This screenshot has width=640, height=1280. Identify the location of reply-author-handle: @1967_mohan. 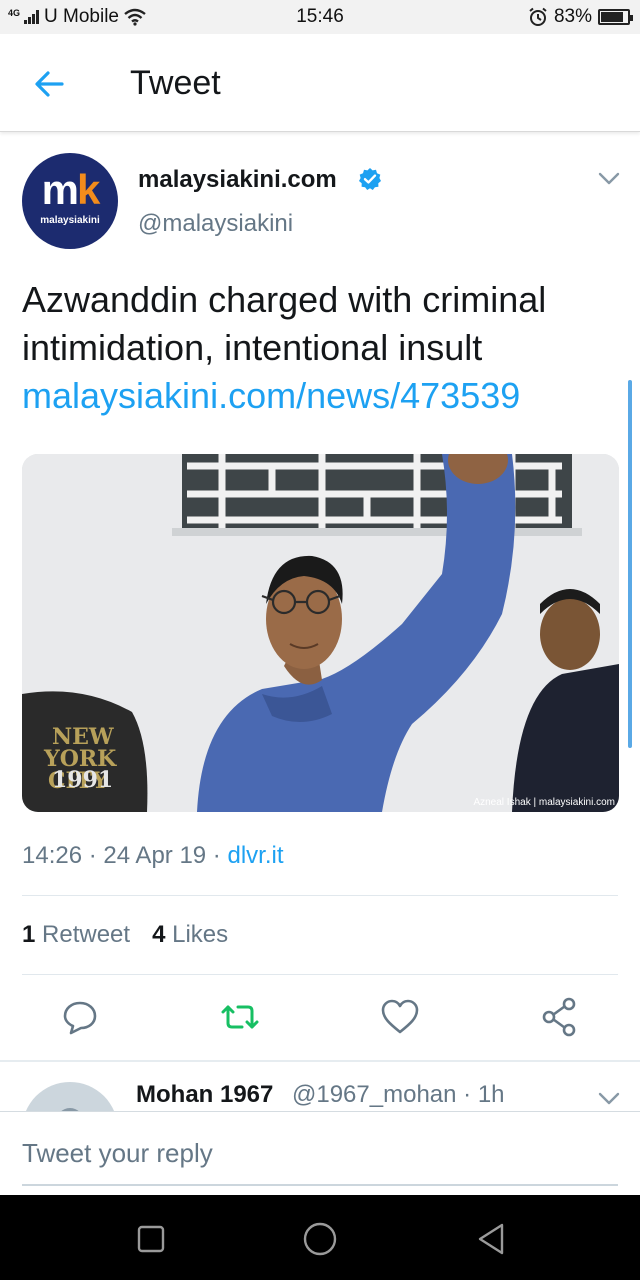
(374, 1094).